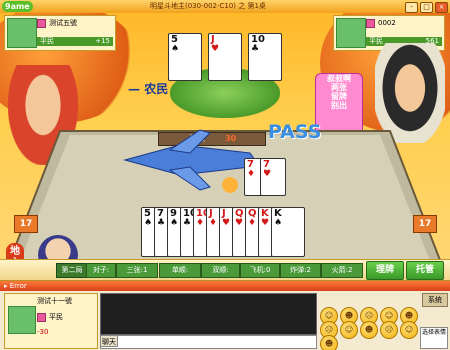 This screenshot has width=450, height=350. What do you see at coordinates (225, 286) in the screenshot?
I see `error-header: ▸ Error` at bounding box center [225, 286].